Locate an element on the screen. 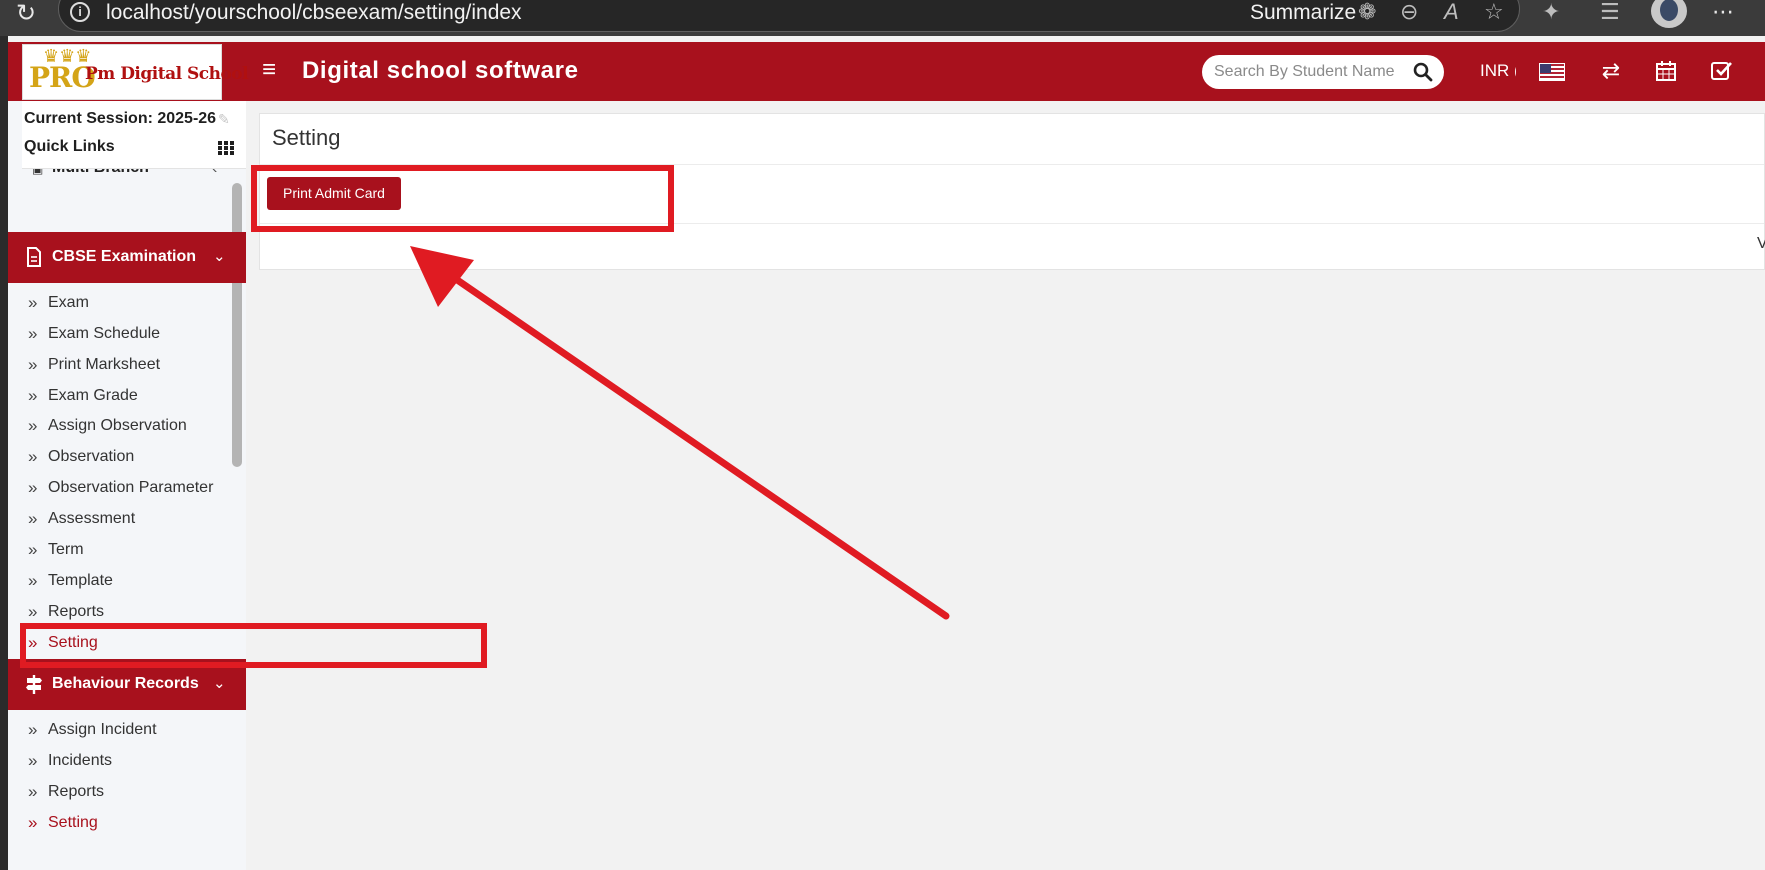 Image resolution: width=1765 pixels, height=870 pixels. copilot-icon: ❁ is located at coordinates (1367, 12).